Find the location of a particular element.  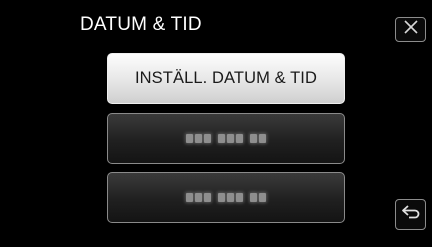

page-title: DATUM & TID is located at coordinates (141, 24).